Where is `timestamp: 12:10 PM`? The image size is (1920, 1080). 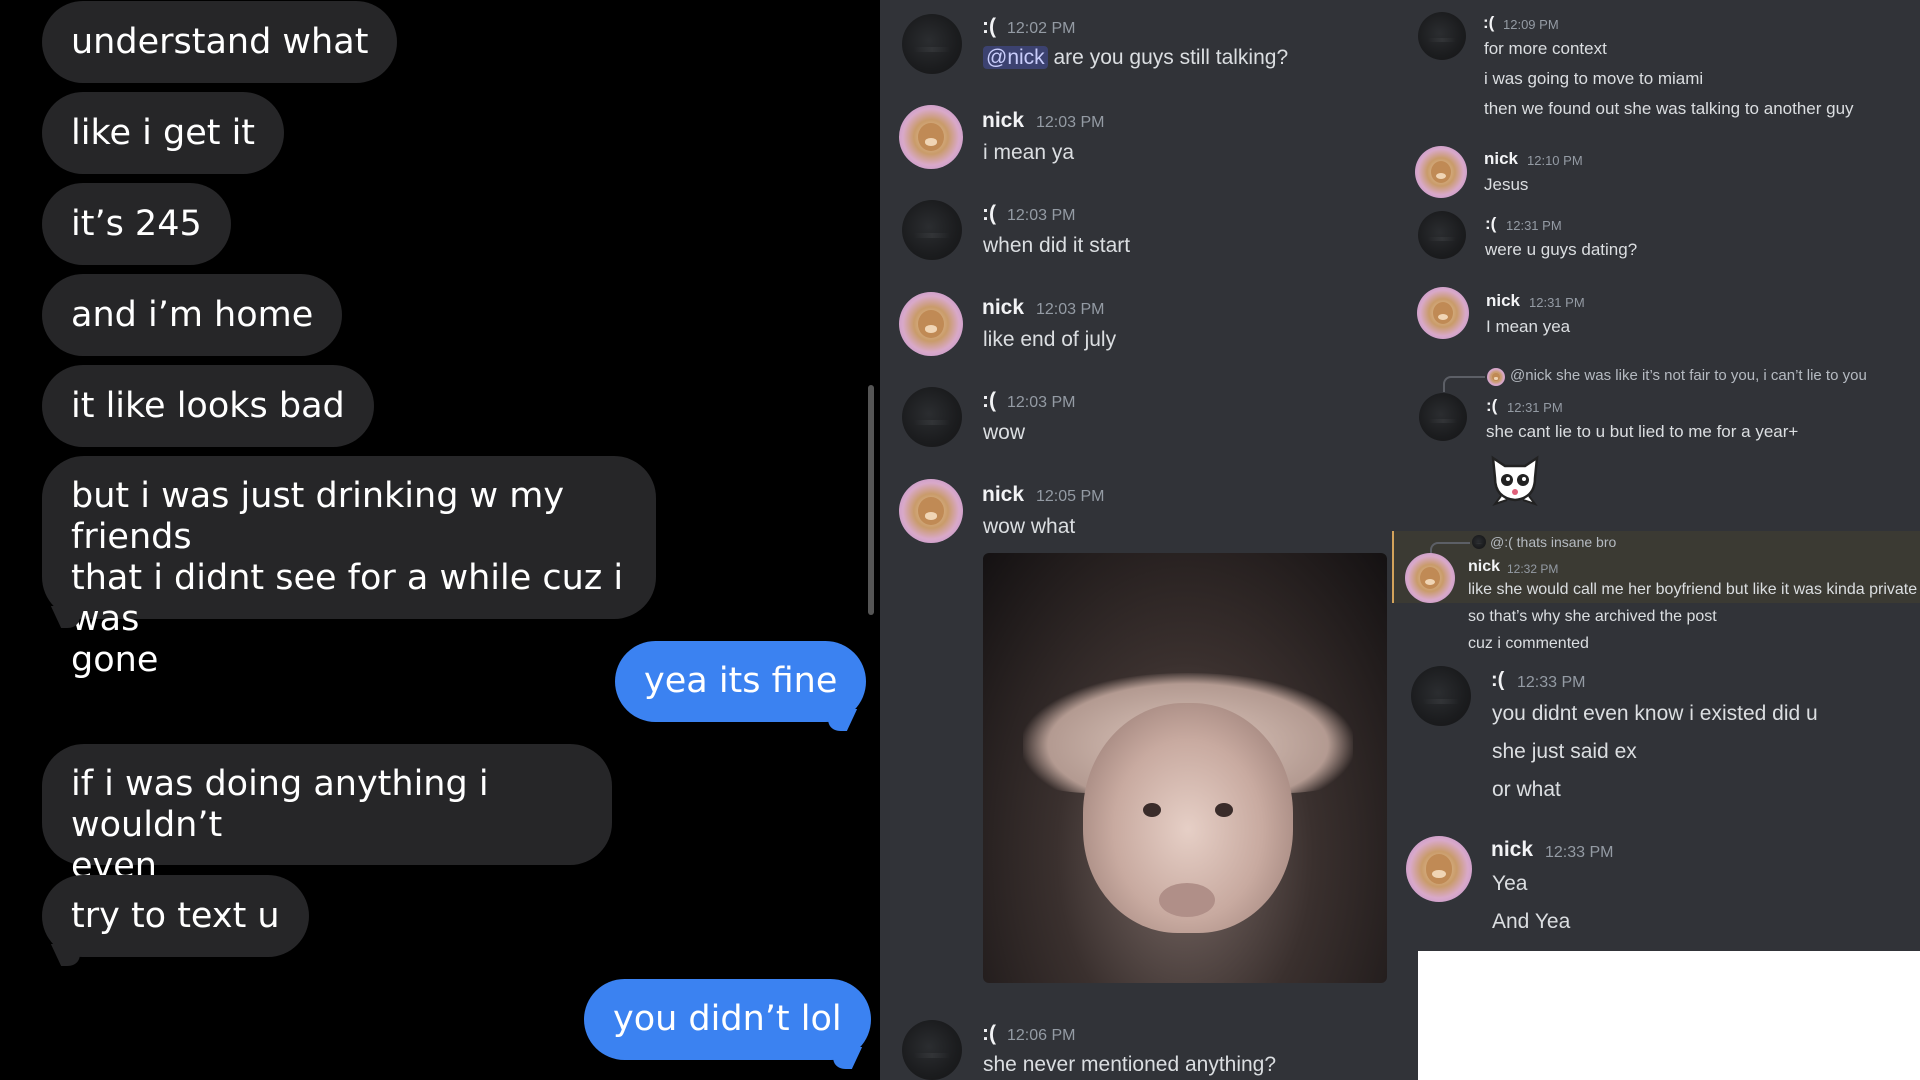 timestamp: 12:10 PM is located at coordinates (1555, 160).